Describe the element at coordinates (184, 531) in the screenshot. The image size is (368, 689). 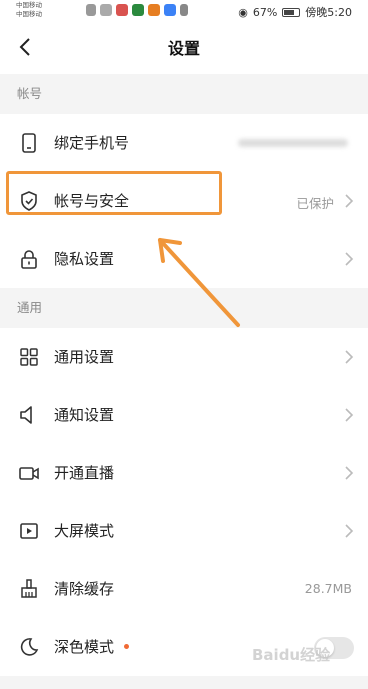
I see `row-big-screen-mode: 大屏模式` at that location.